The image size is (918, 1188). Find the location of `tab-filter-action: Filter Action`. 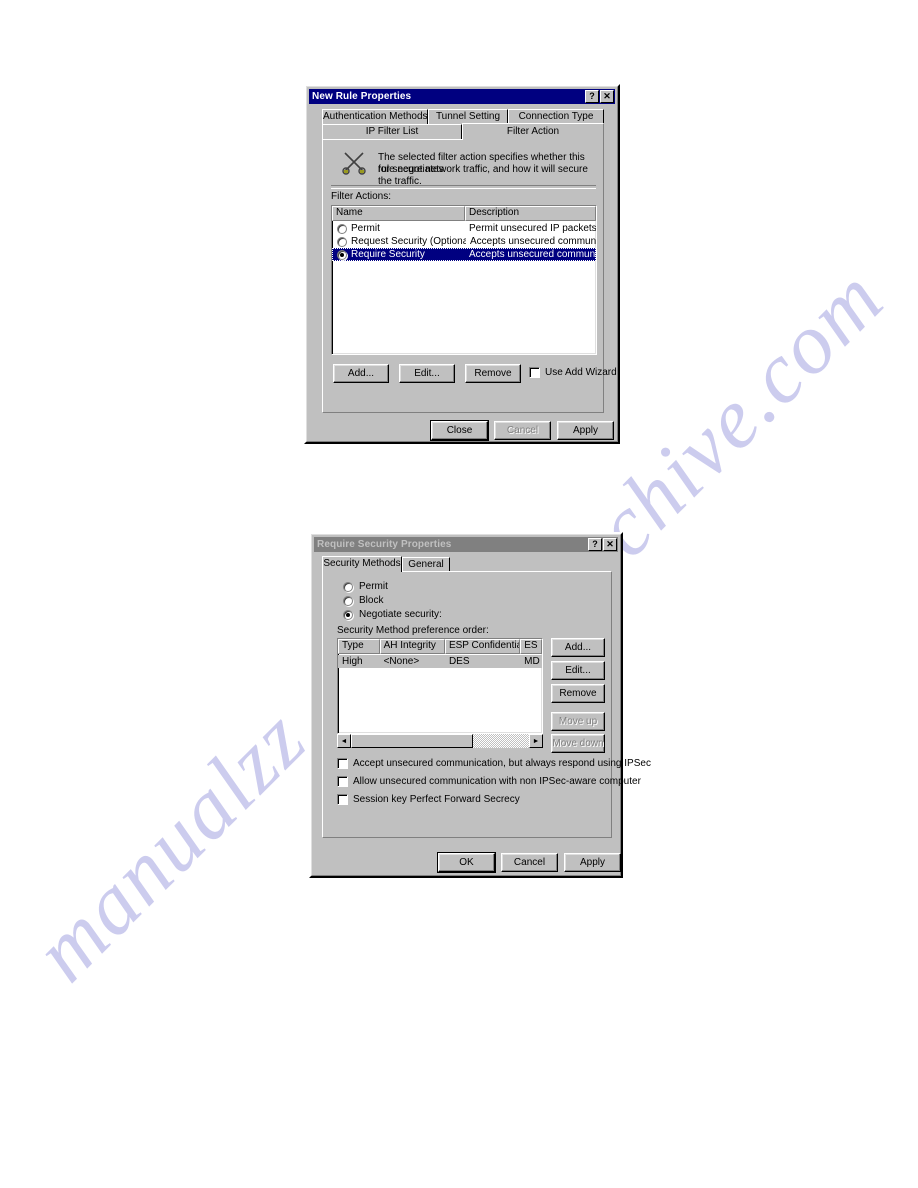

tab-filter-action: Filter Action is located at coordinates (533, 131).